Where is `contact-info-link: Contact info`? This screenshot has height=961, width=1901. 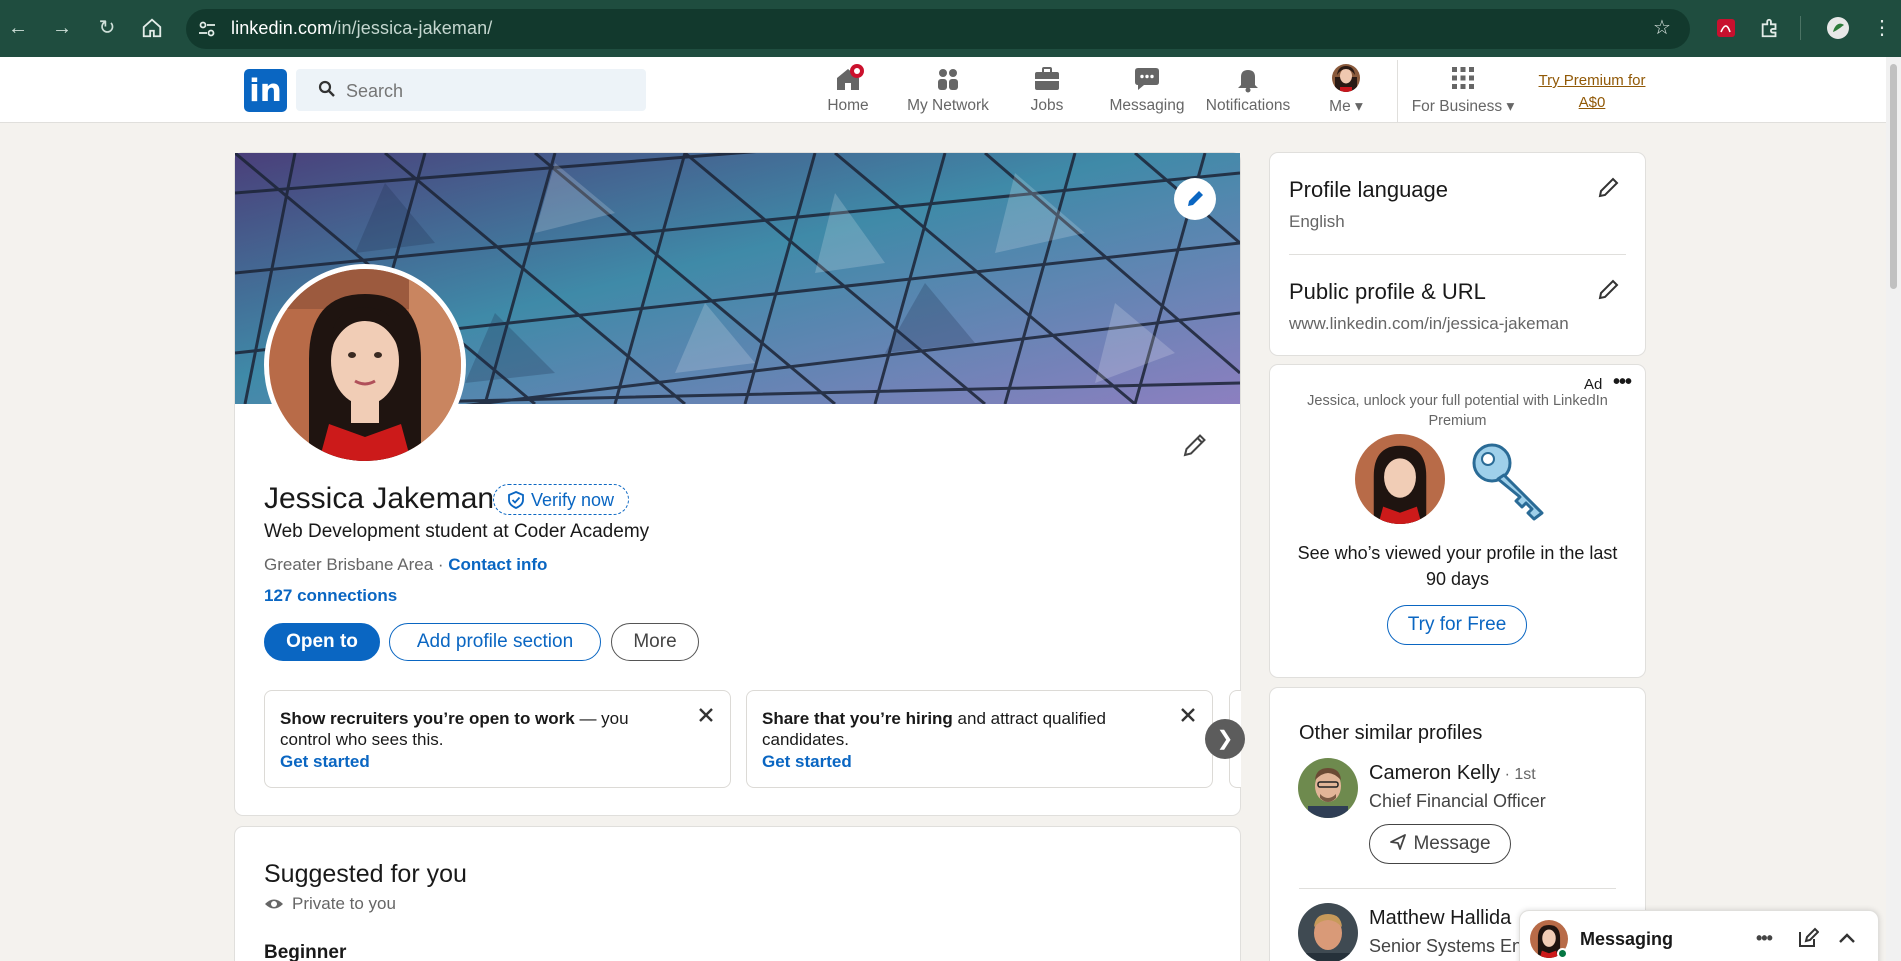
contact-info-link: Contact info is located at coordinates (497, 564).